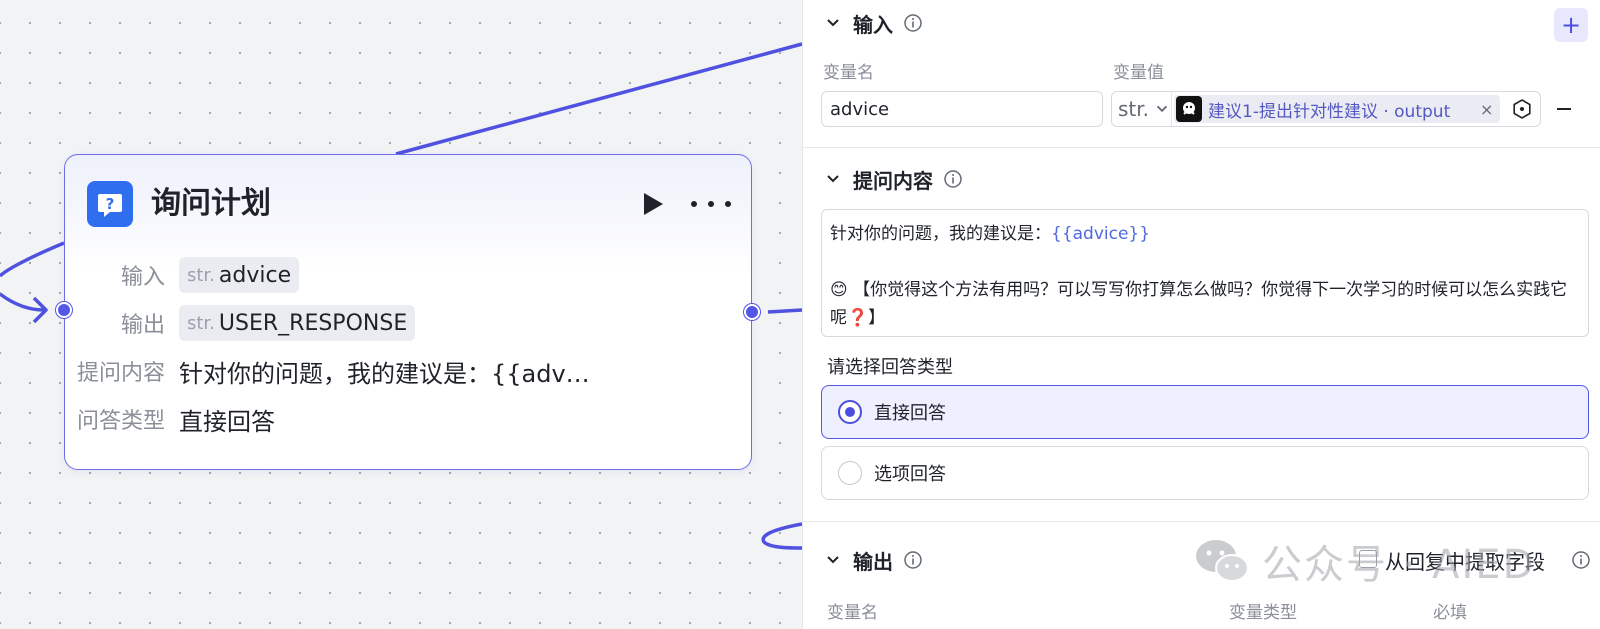 The image size is (1600, 629). I want to click on col-var-name-label: 变量名, so click(848, 73).